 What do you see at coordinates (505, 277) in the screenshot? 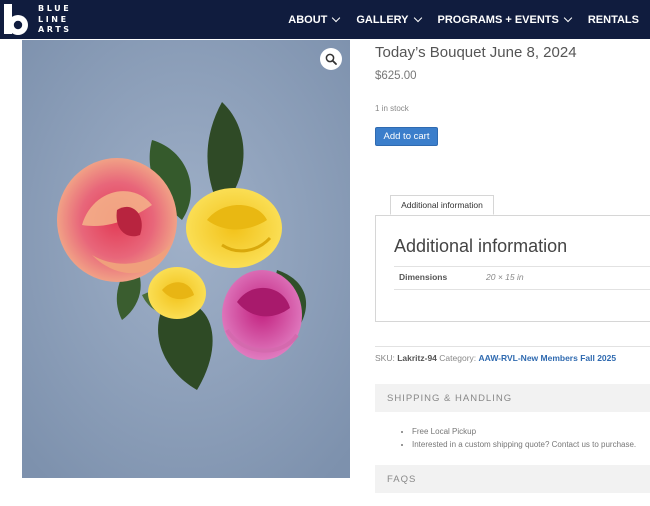
I see `attribute-value: 20 × 15 in` at bounding box center [505, 277].